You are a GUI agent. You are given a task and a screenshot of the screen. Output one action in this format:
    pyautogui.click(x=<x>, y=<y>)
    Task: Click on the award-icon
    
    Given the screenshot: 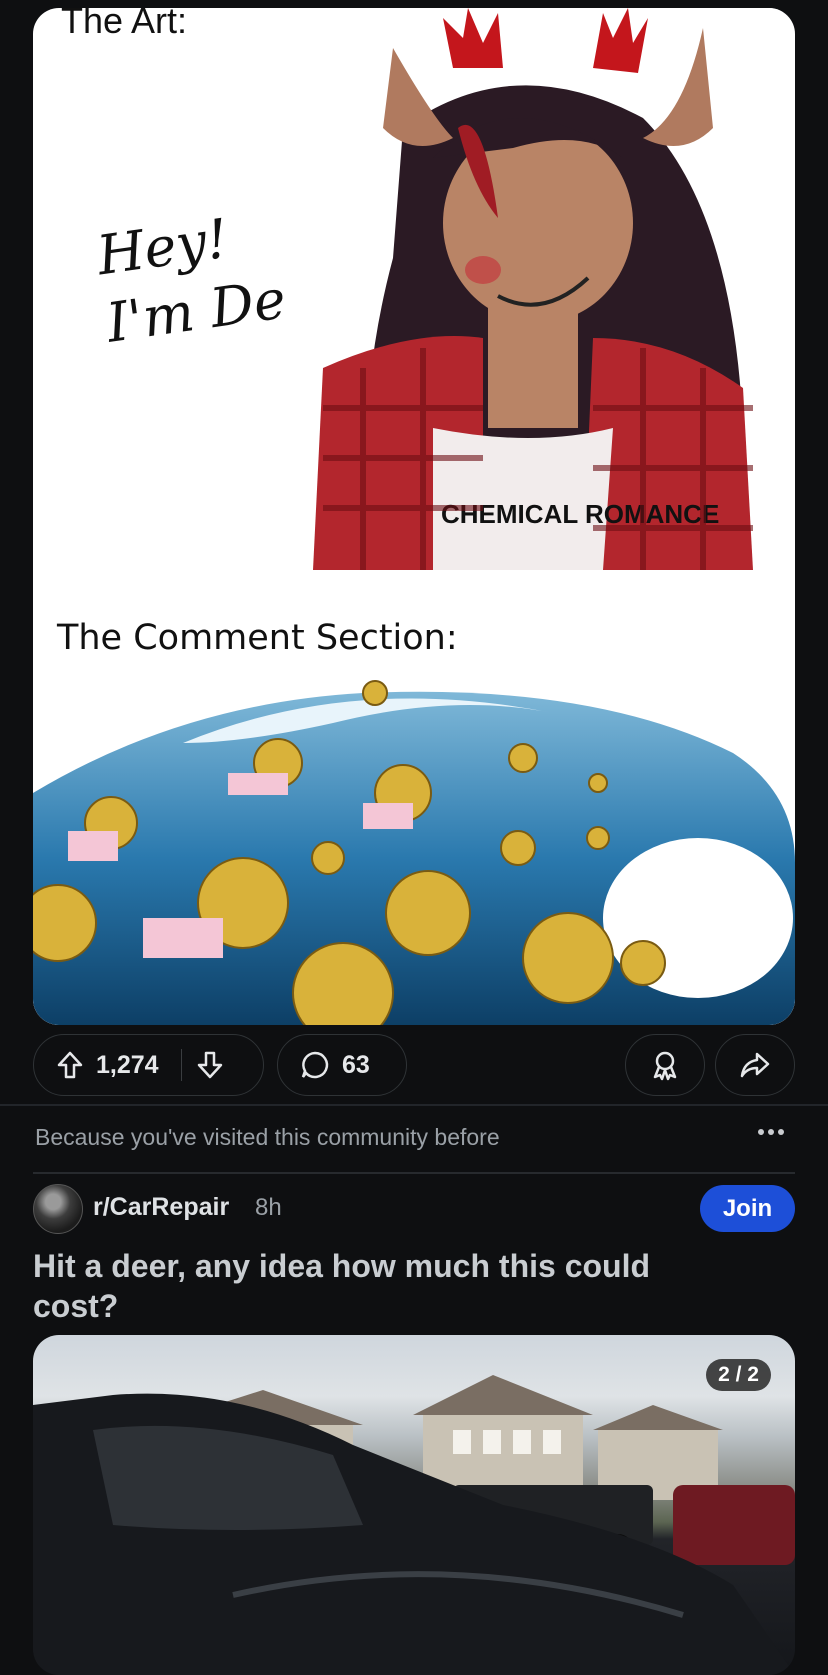 What is the action you would take?
    pyautogui.click(x=665, y=1065)
    